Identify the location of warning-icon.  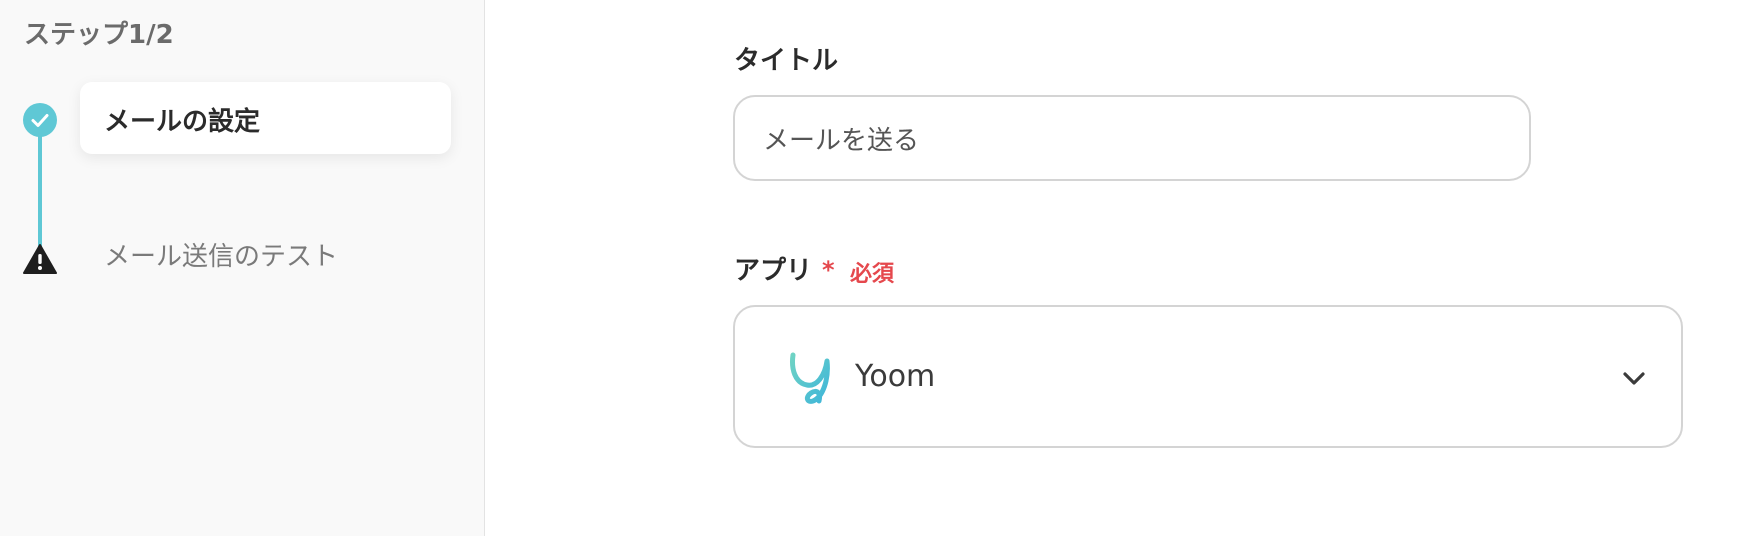
(40, 259).